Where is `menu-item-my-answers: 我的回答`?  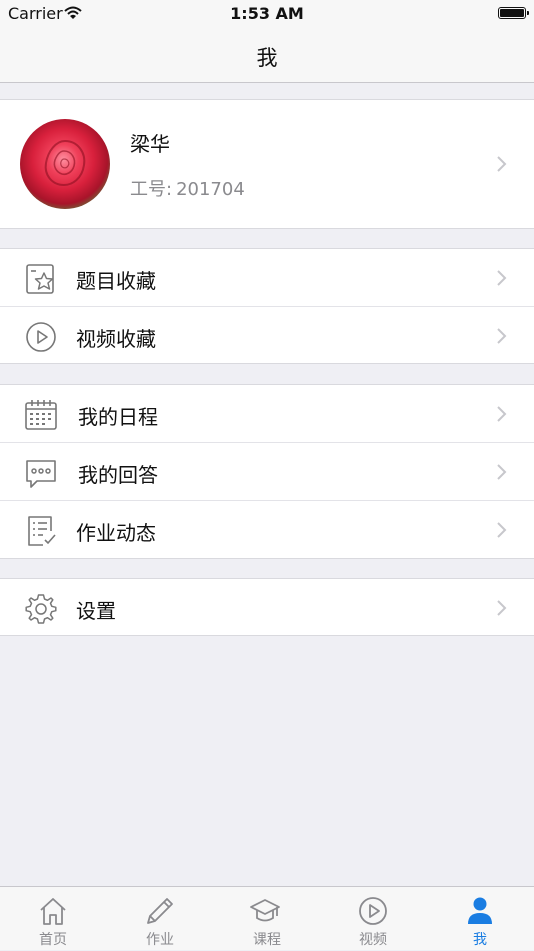 menu-item-my-answers: 我的回答 is located at coordinates (267, 472).